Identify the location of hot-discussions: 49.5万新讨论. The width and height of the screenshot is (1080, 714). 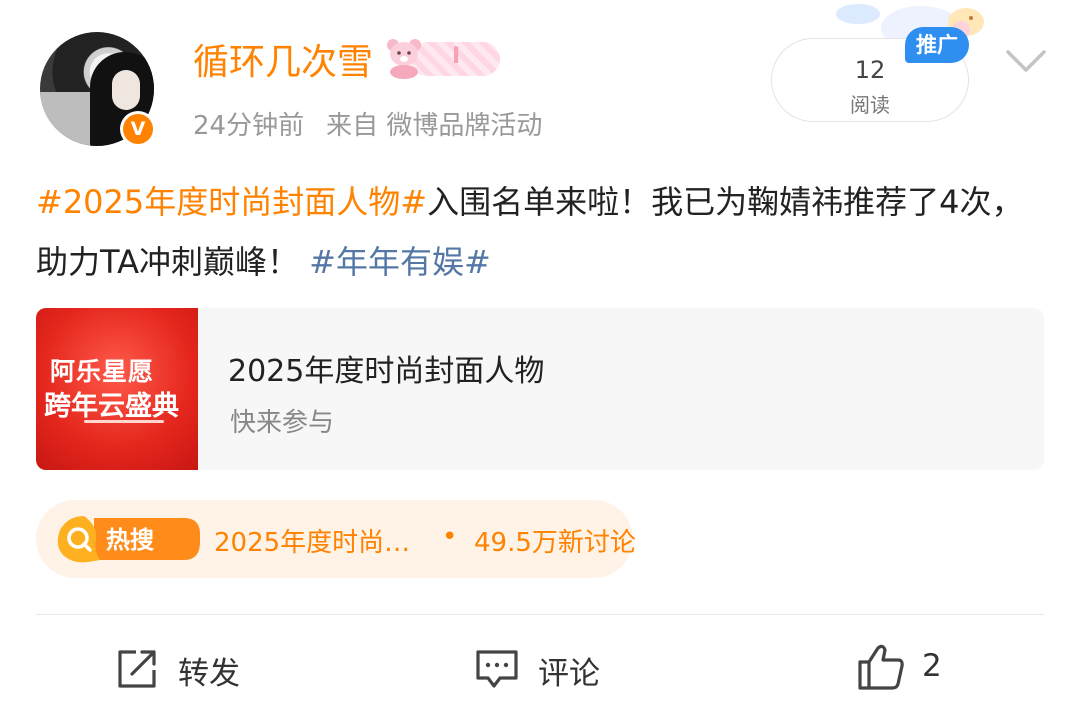
(555, 543).